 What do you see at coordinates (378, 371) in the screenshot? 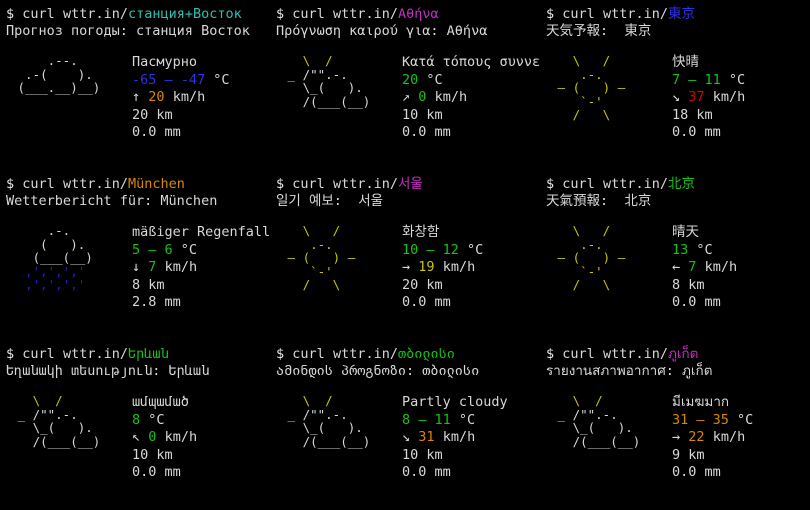
I see `forecast-headline: ამინდის პროგნოზი: თბილისი` at bounding box center [378, 371].